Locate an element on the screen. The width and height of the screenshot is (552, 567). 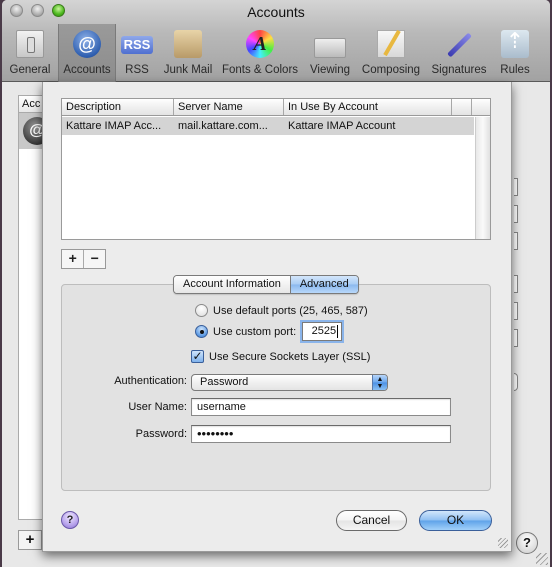
authentication-popup: Password ▲ ▼ is located at coordinates (289, 382).